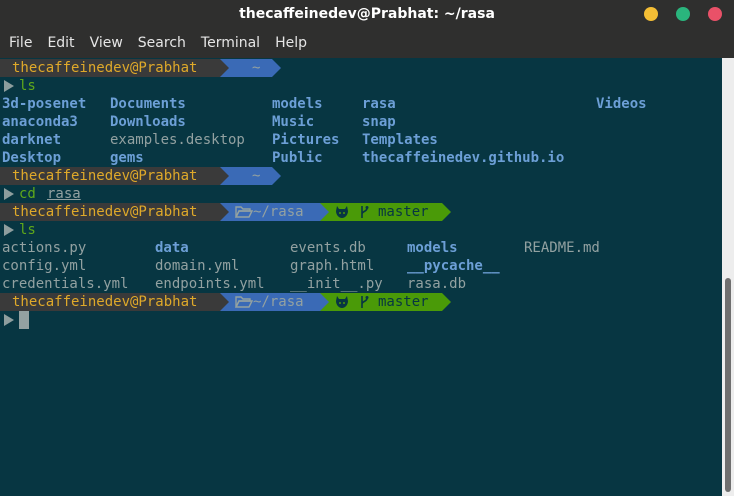 This screenshot has width=734, height=496. What do you see at coordinates (162, 43) in the screenshot?
I see `menu-search: Search` at bounding box center [162, 43].